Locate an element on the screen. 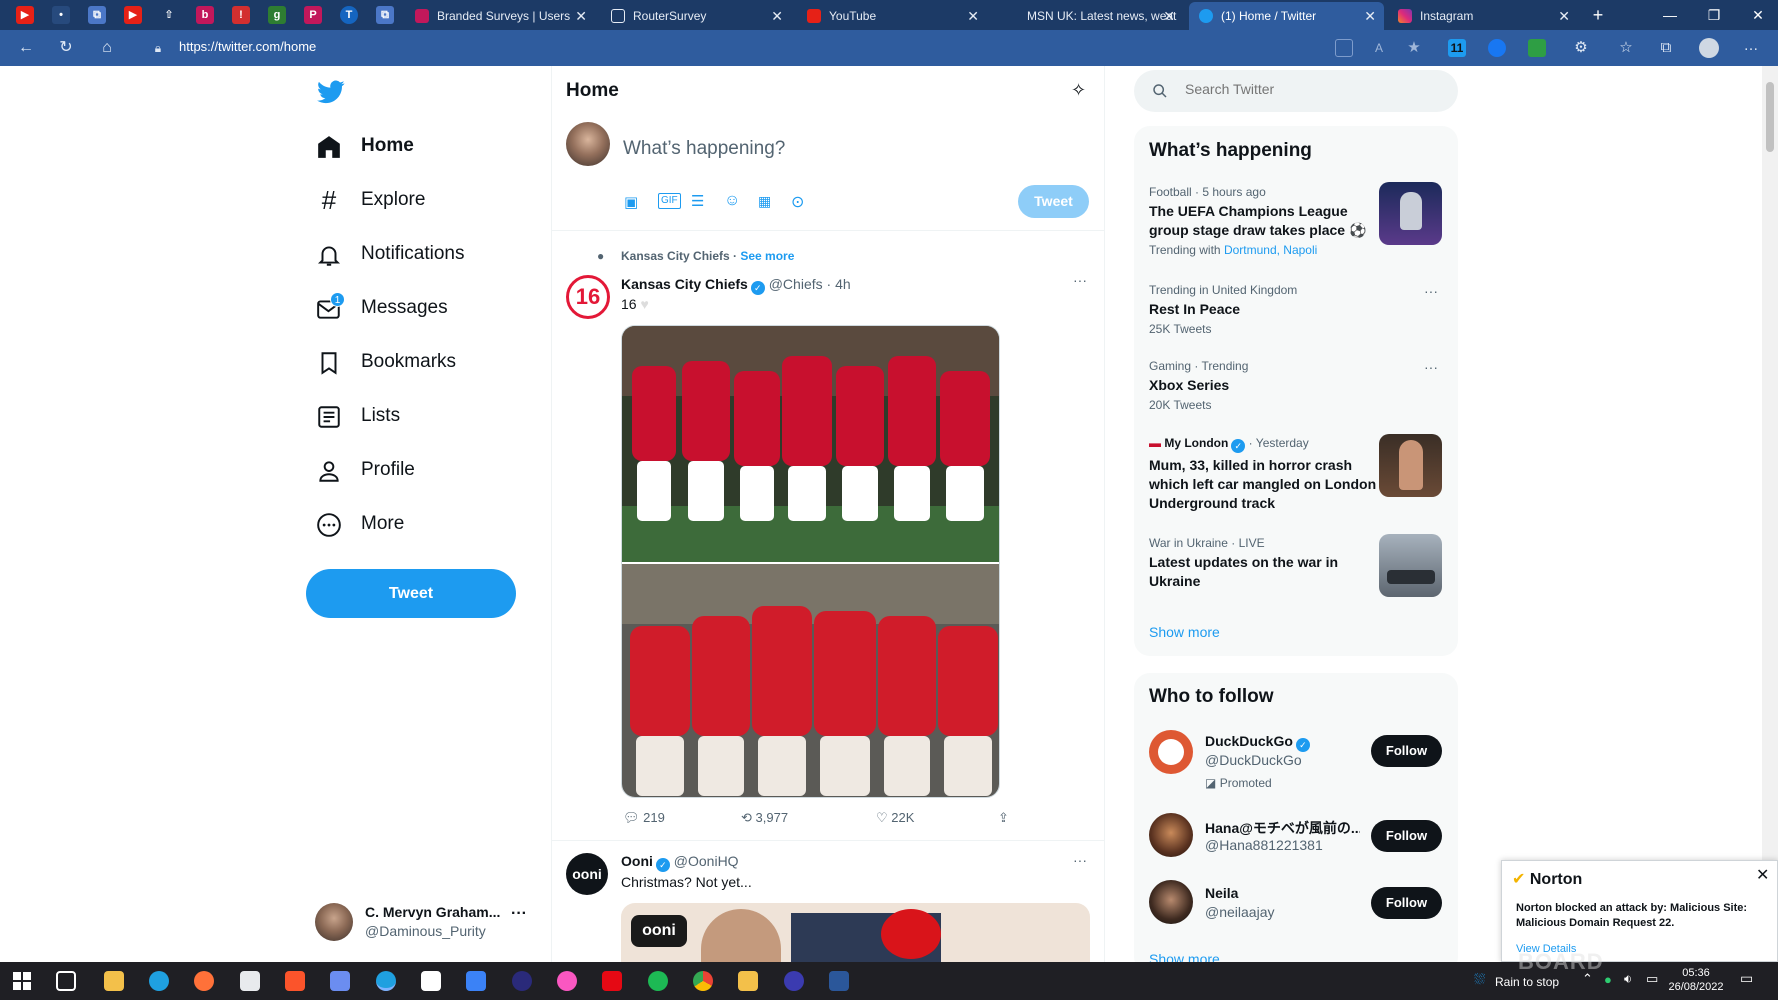 This screenshot has height=1000, width=1778. notifications-center-icon: ▭ is located at coordinates (1746, 978).